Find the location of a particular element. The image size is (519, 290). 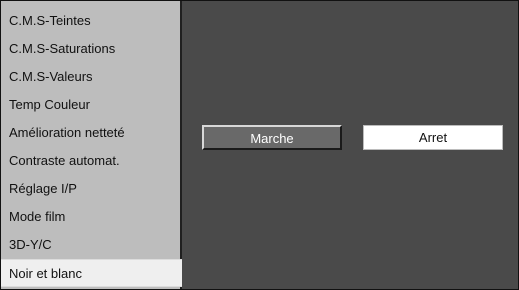

menu-item-mode-film: Mode film is located at coordinates (90, 217).